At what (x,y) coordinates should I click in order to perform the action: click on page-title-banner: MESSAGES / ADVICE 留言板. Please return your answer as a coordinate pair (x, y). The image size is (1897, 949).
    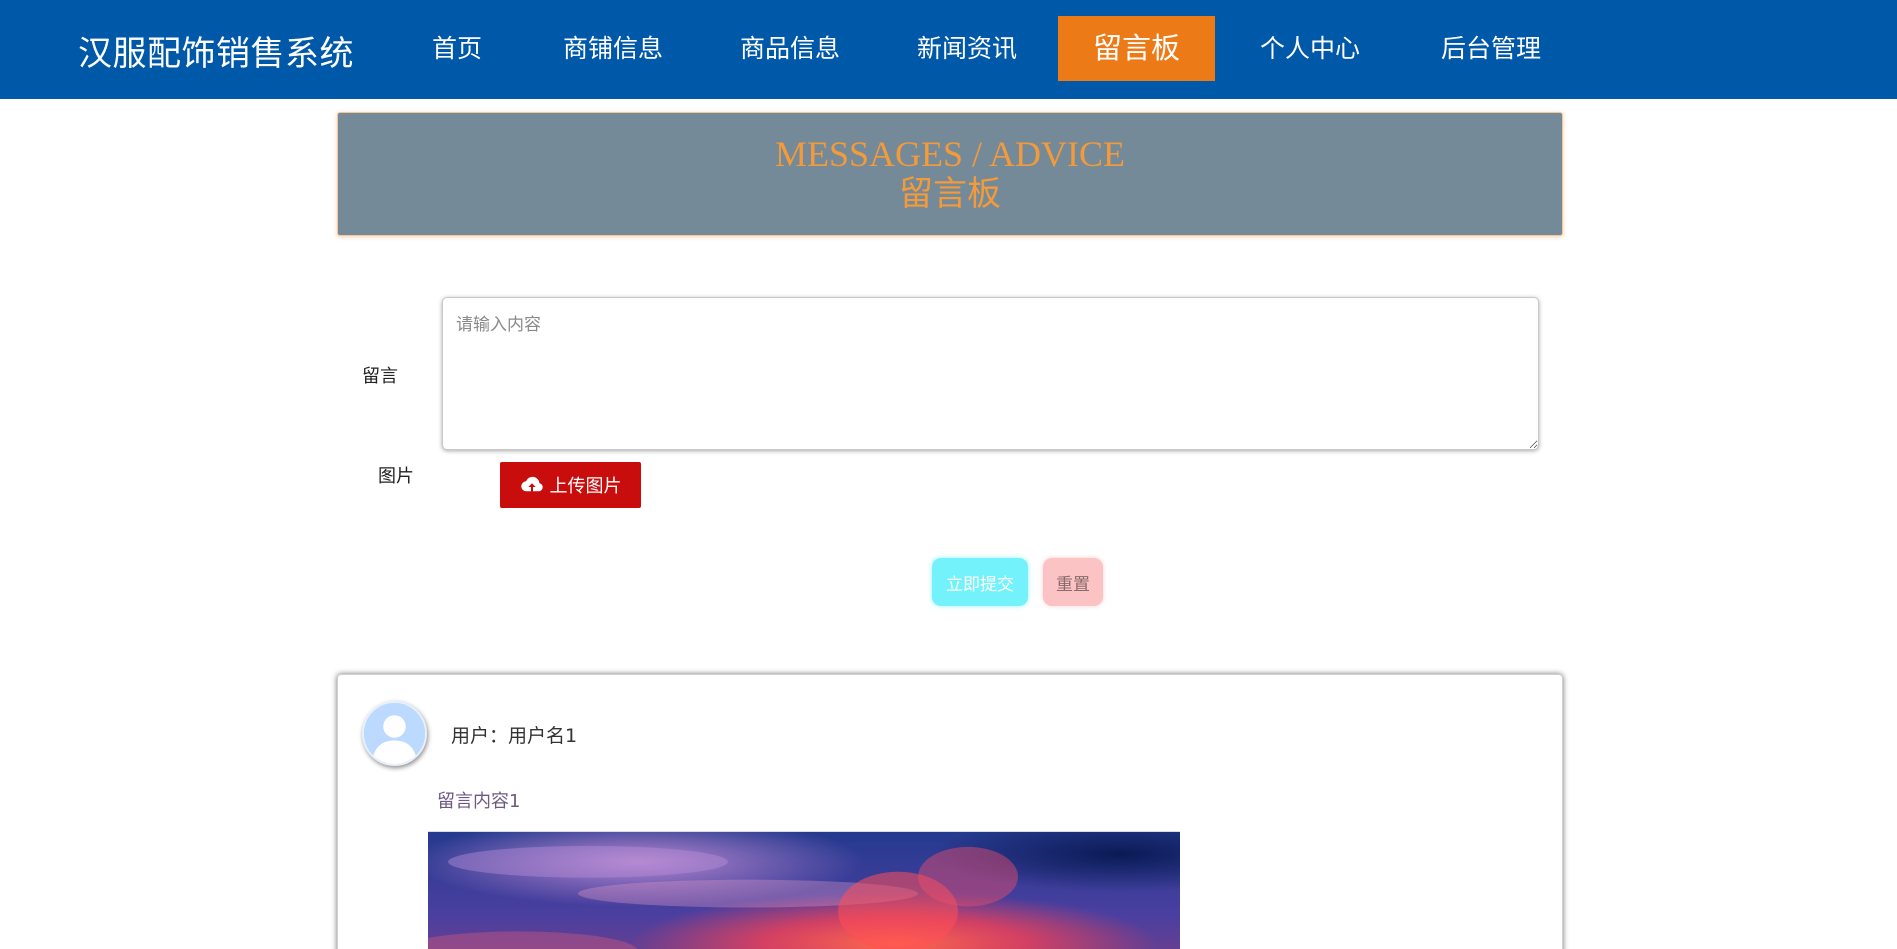
    Looking at the image, I should click on (950, 174).